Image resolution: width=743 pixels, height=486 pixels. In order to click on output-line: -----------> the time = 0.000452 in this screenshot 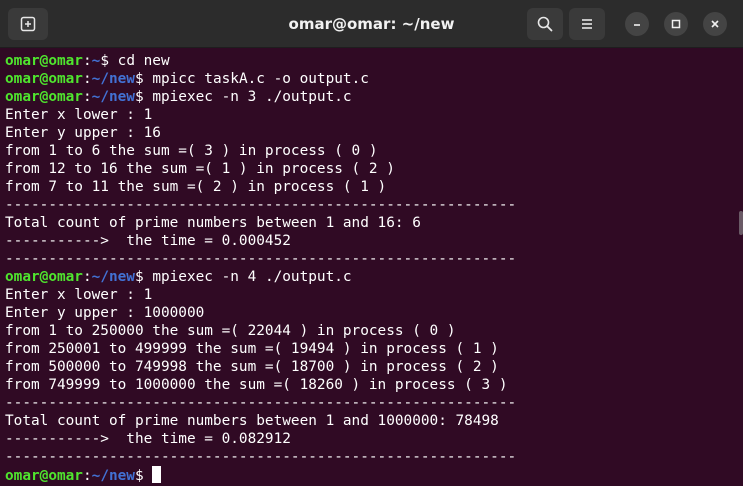, I will do `click(148, 241)`.